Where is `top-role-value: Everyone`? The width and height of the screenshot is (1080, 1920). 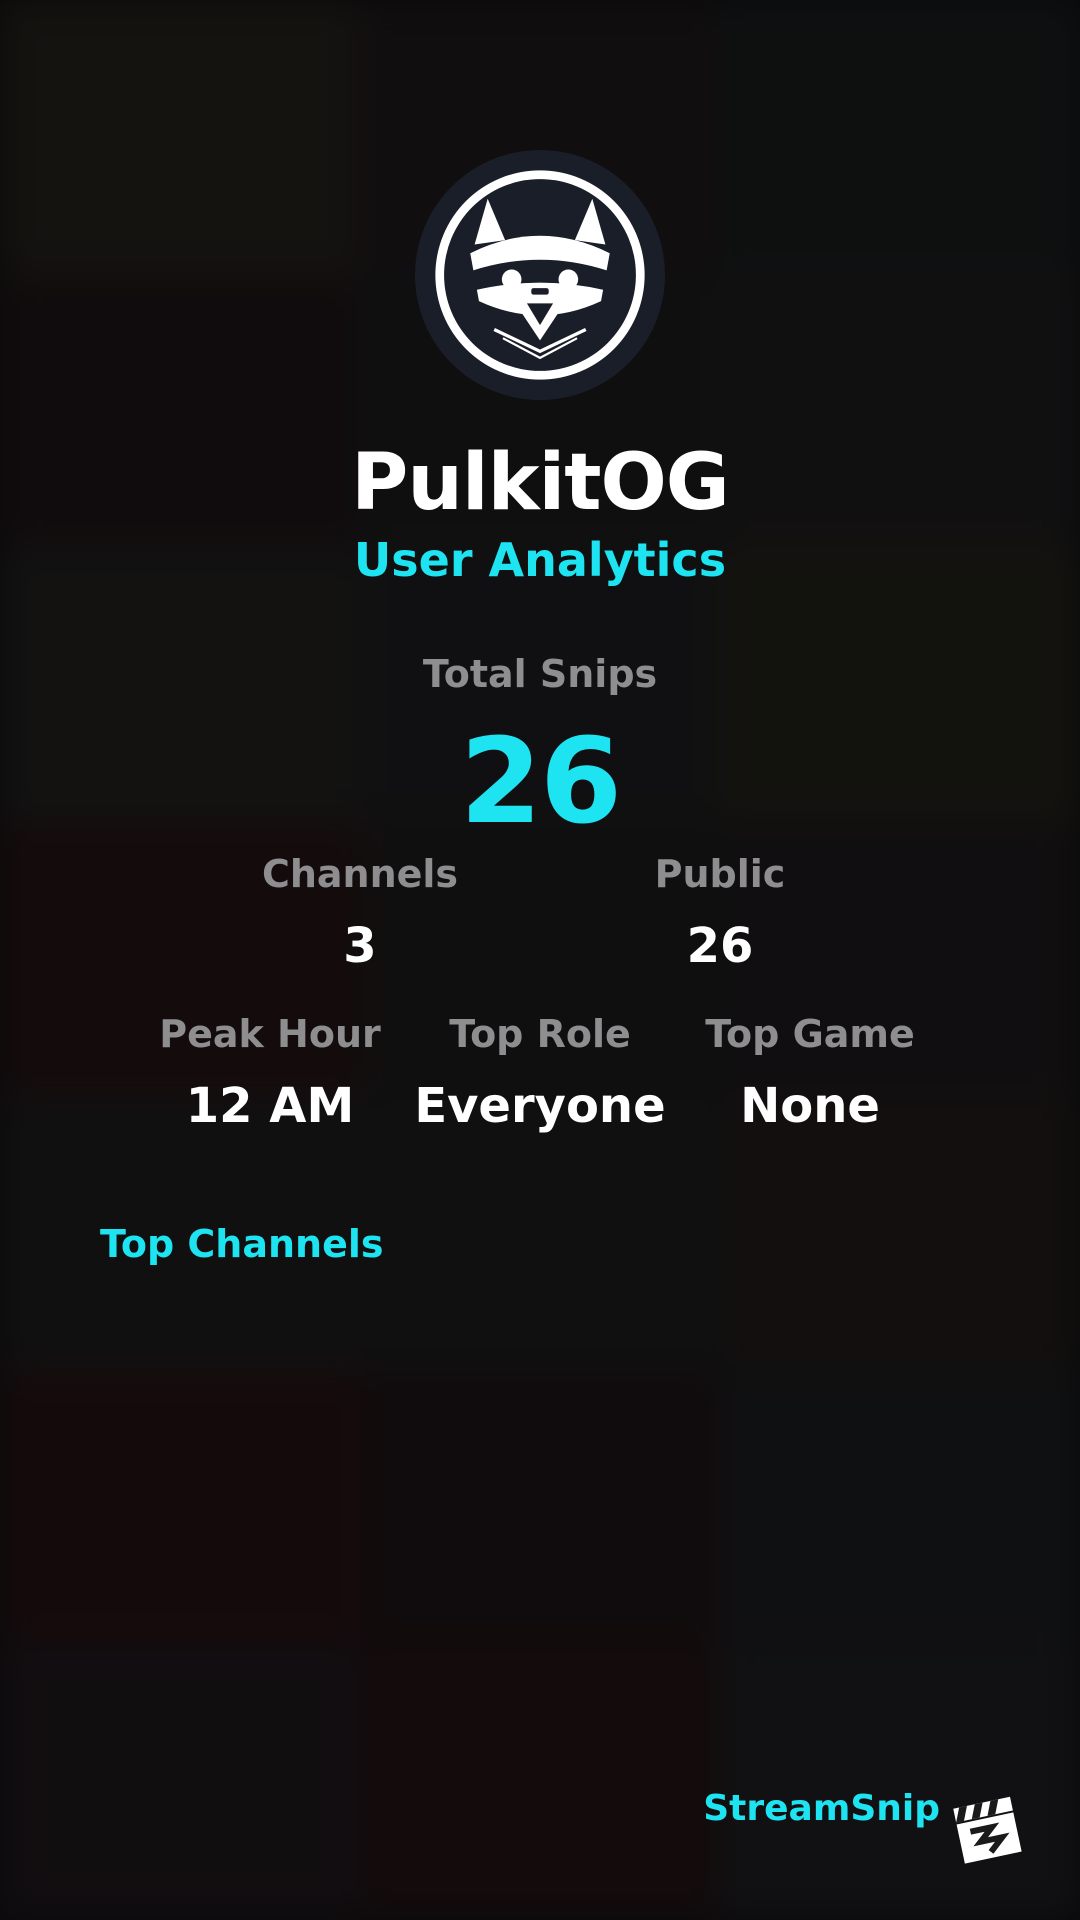 top-role-value: Everyone is located at coordinates (540, 1106).